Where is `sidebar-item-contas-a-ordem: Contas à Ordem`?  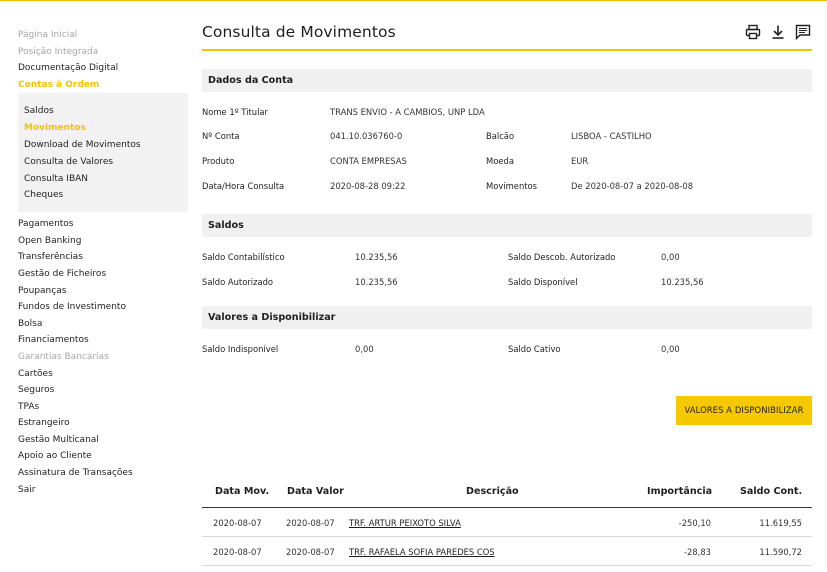
sidebar-item-contas-a-ordem: Contas à Ordem is located at coordinates (103, 85).